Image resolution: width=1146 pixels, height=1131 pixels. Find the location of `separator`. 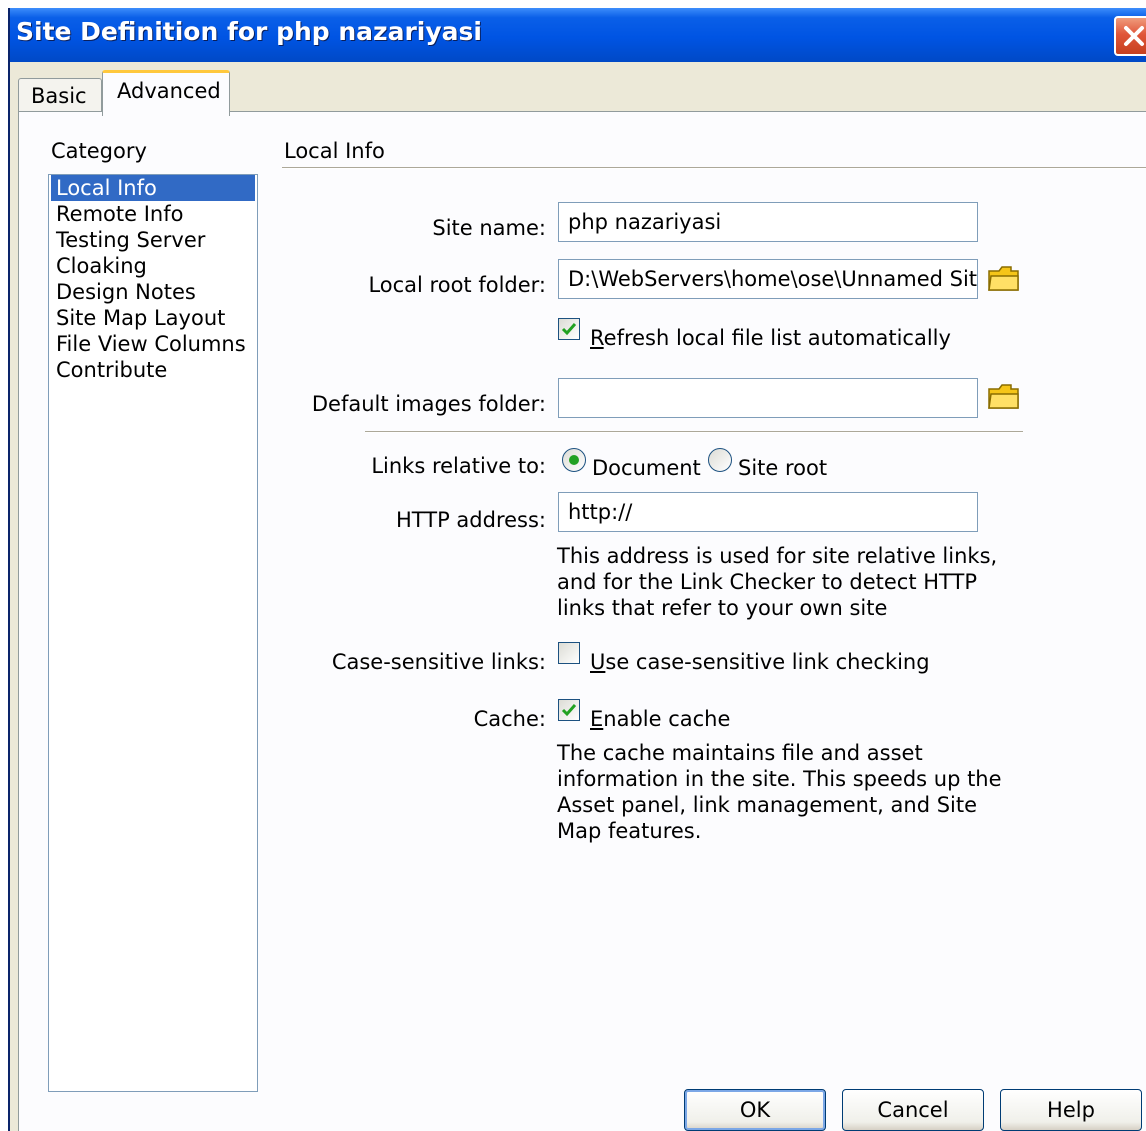

separator is located at coordinates (694, 432).